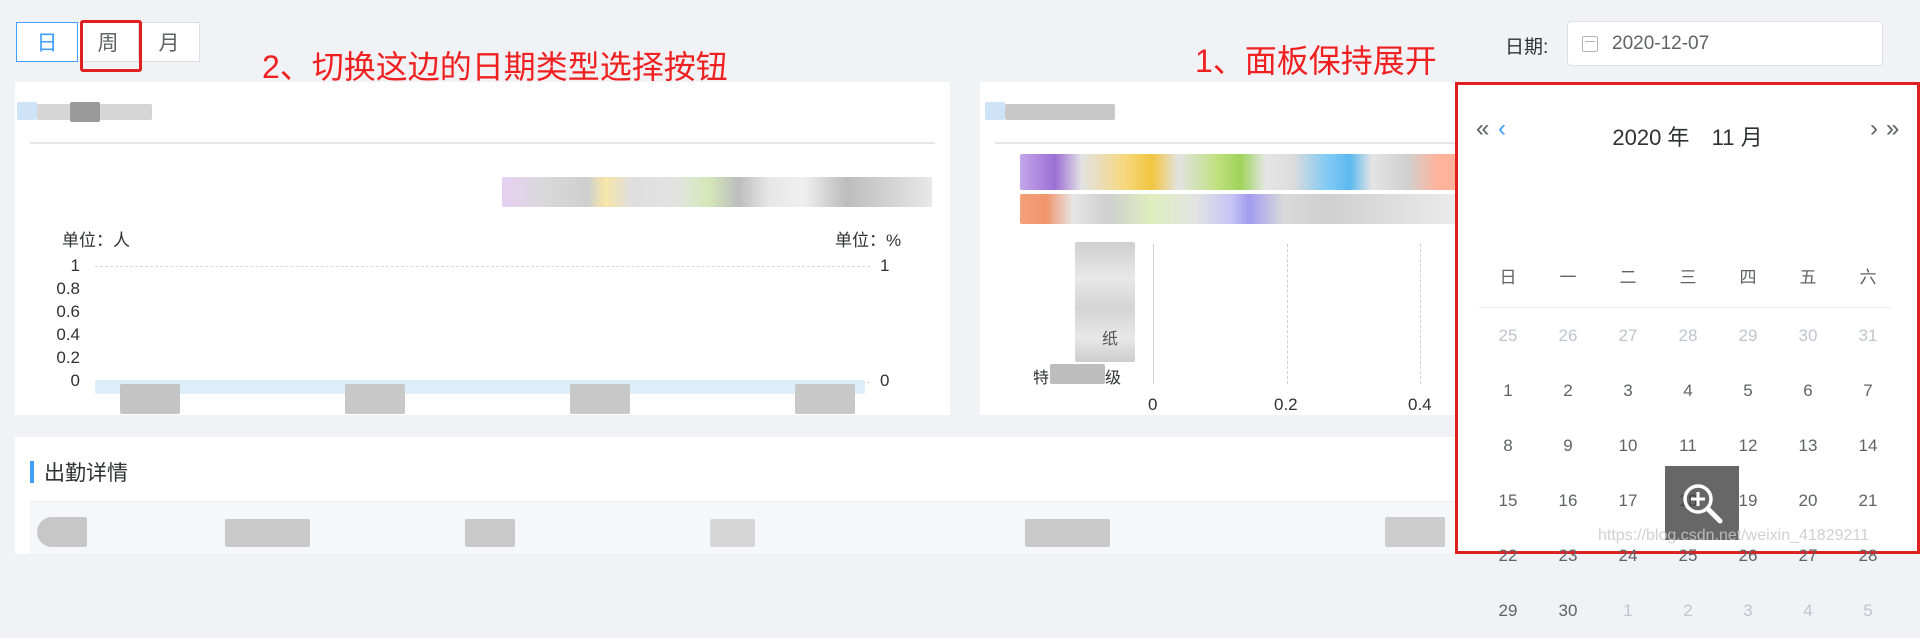 Image resolution: width=1920 pixels, height=638 pixels. I want to click on unit-left: 单位：人, so click(96, 240).